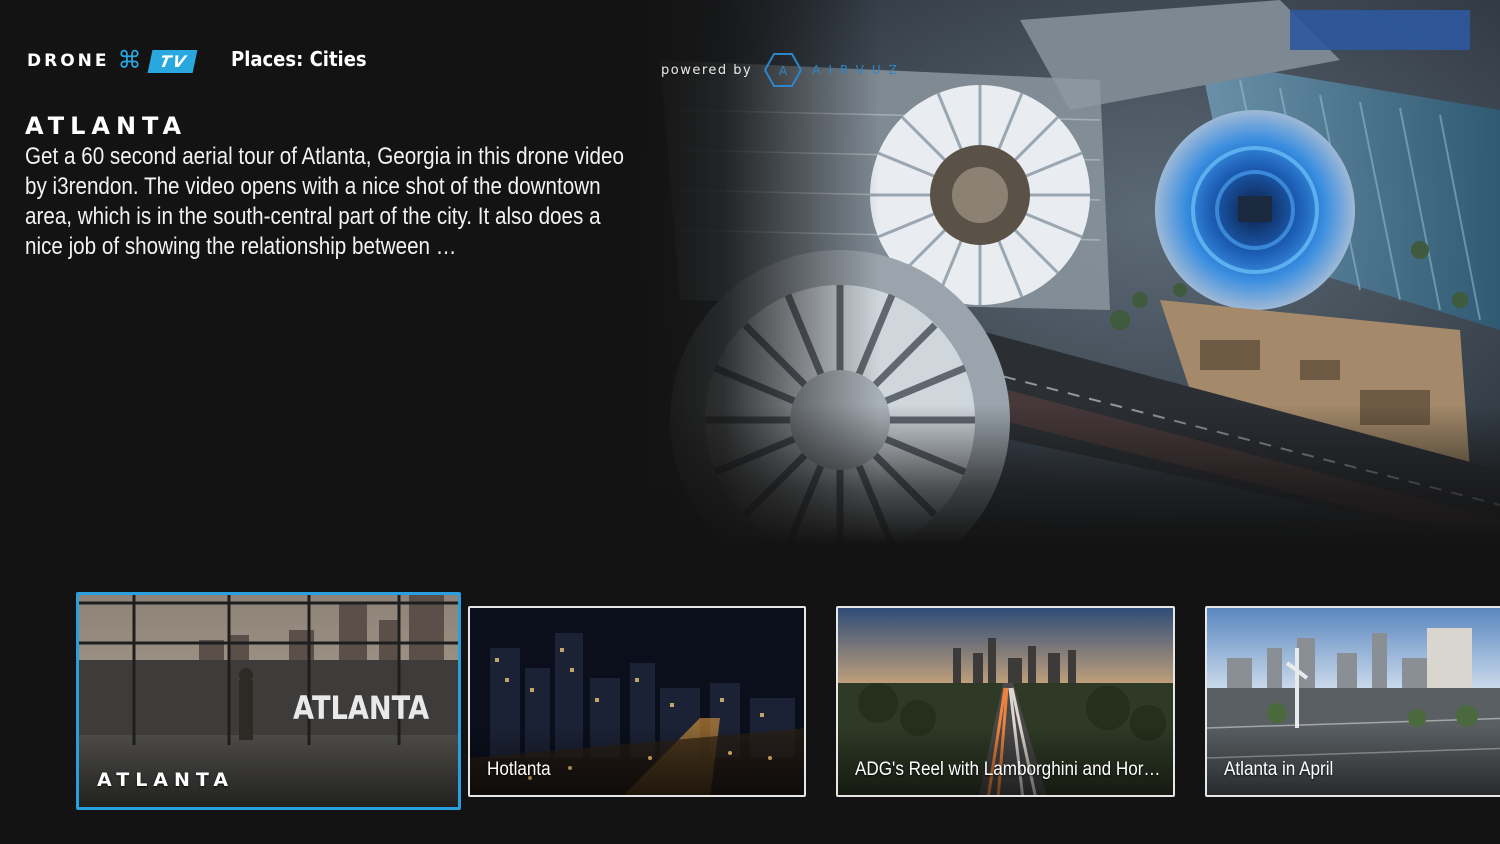 The image size is (1500, 844). What do you see at coordinates (637, 701) in the screenshot?
I see `thumbnail-card-hotlanta: Hotlanta` at bounding box center [637, 701].